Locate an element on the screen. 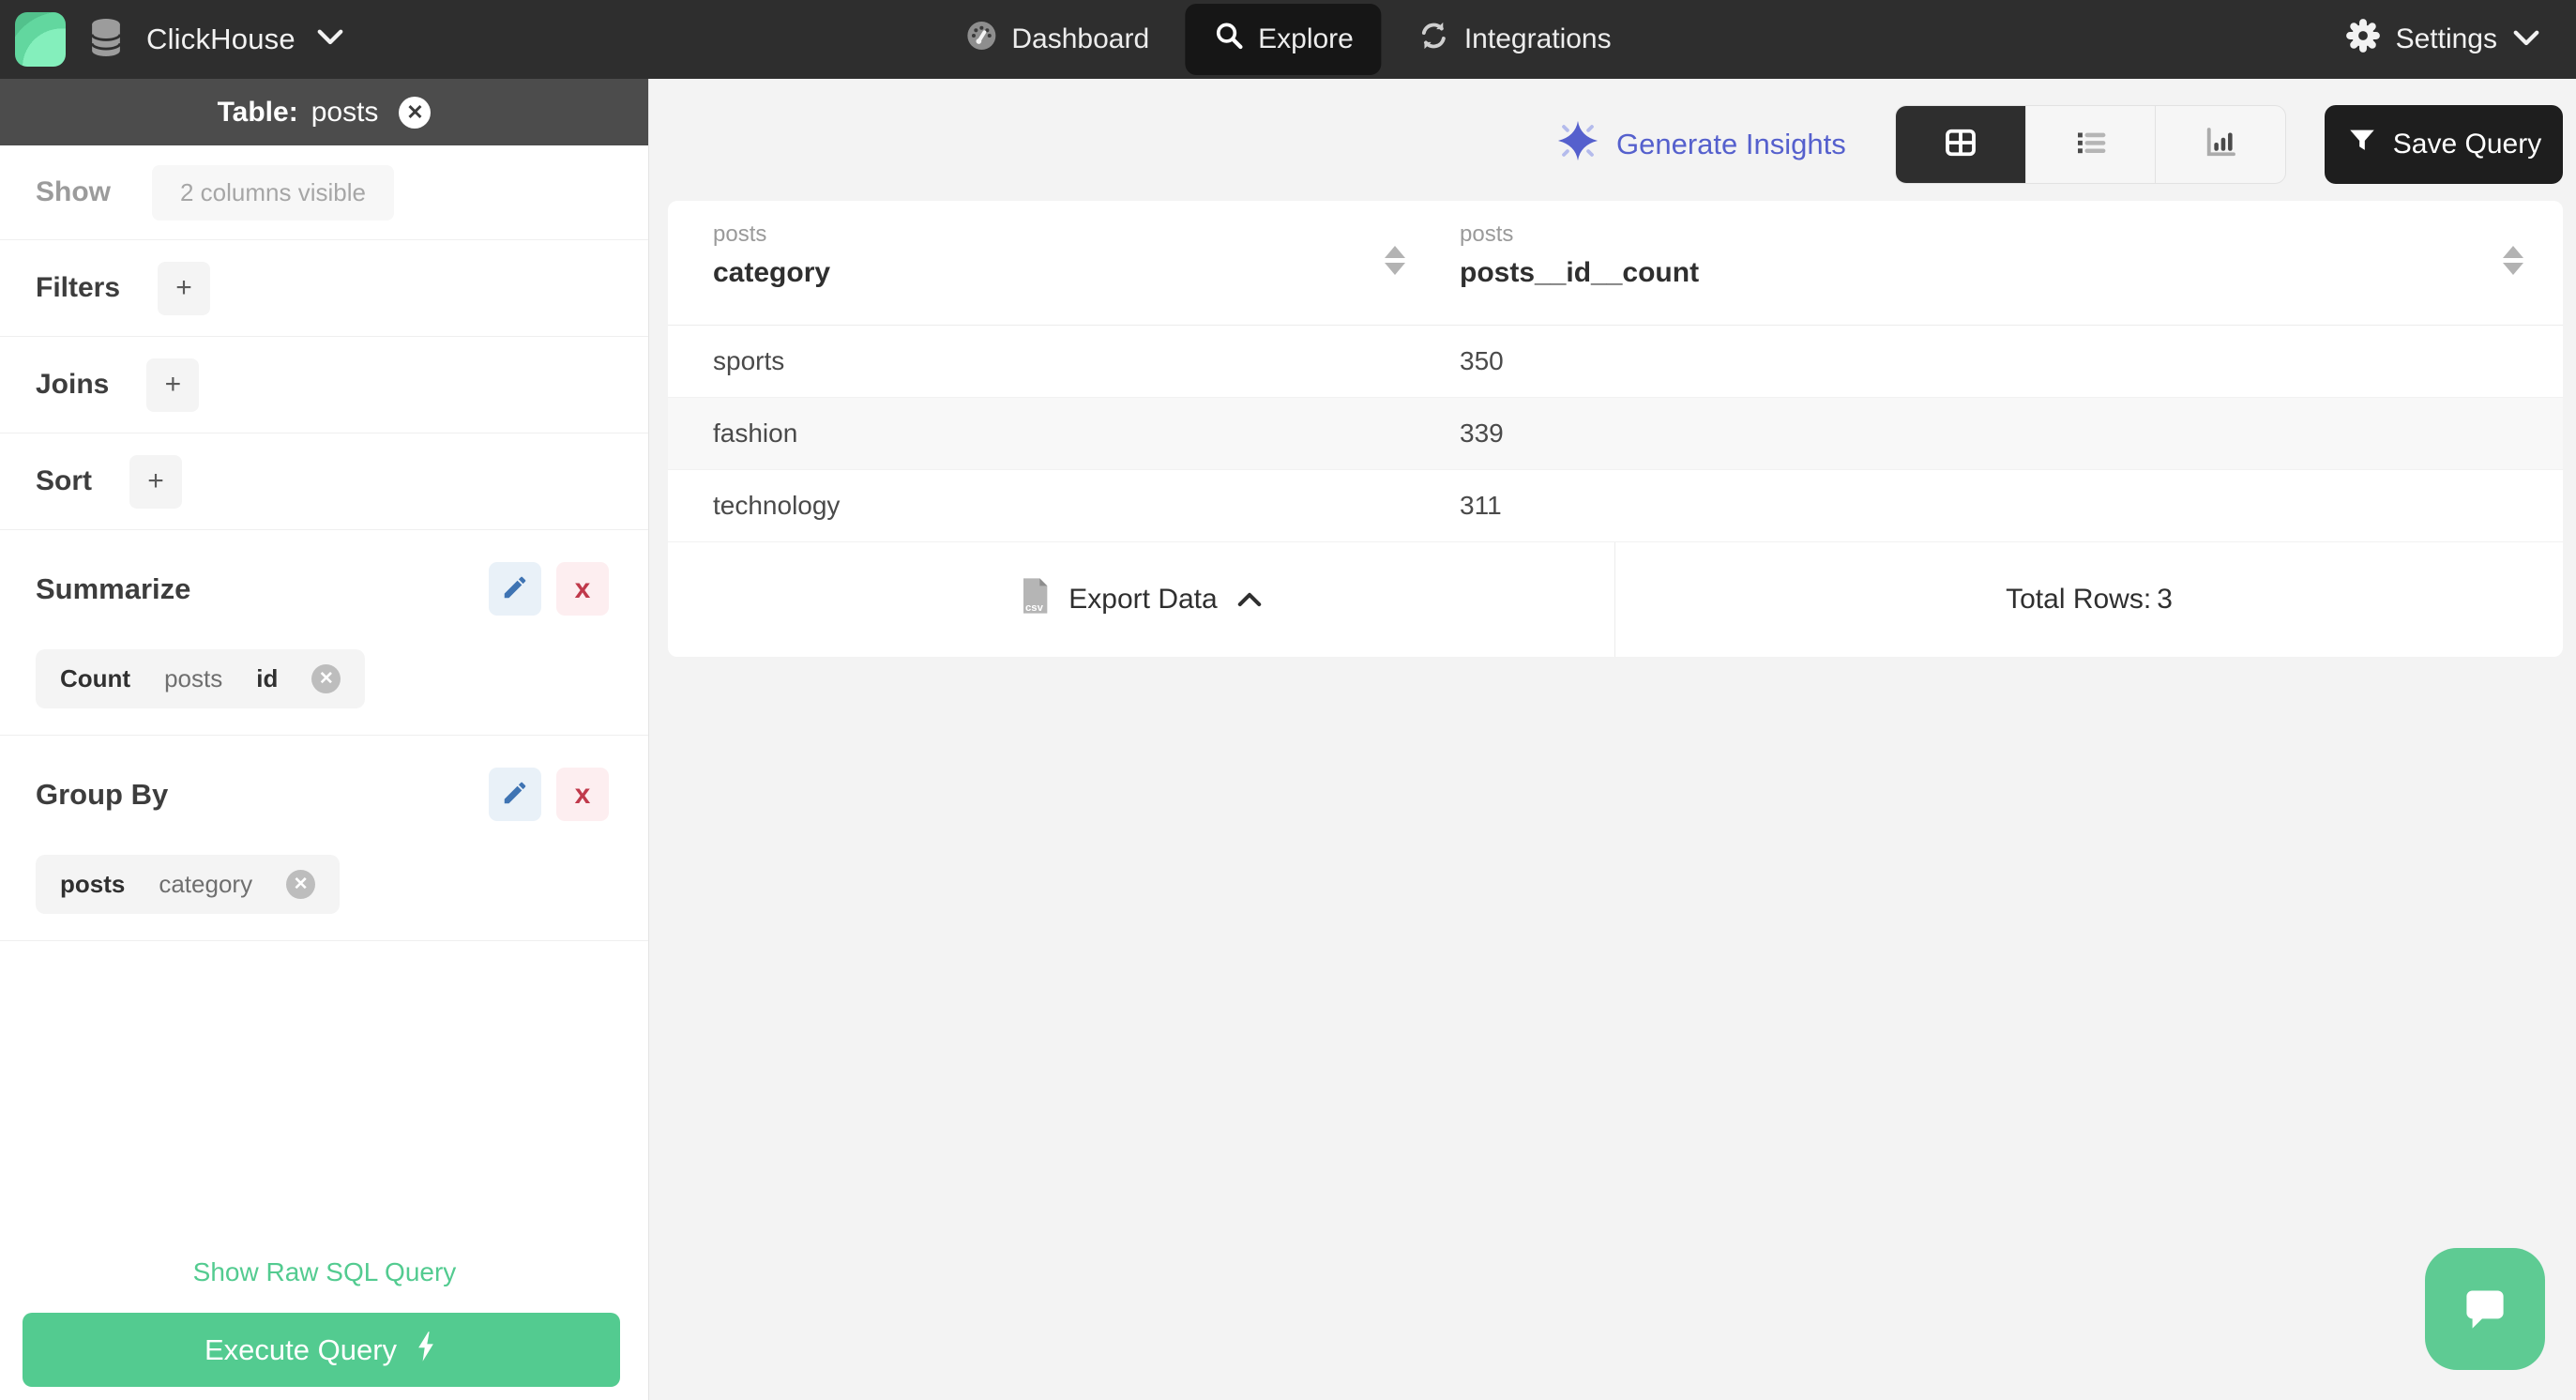  app-logo is located at coordinates (40, 39).